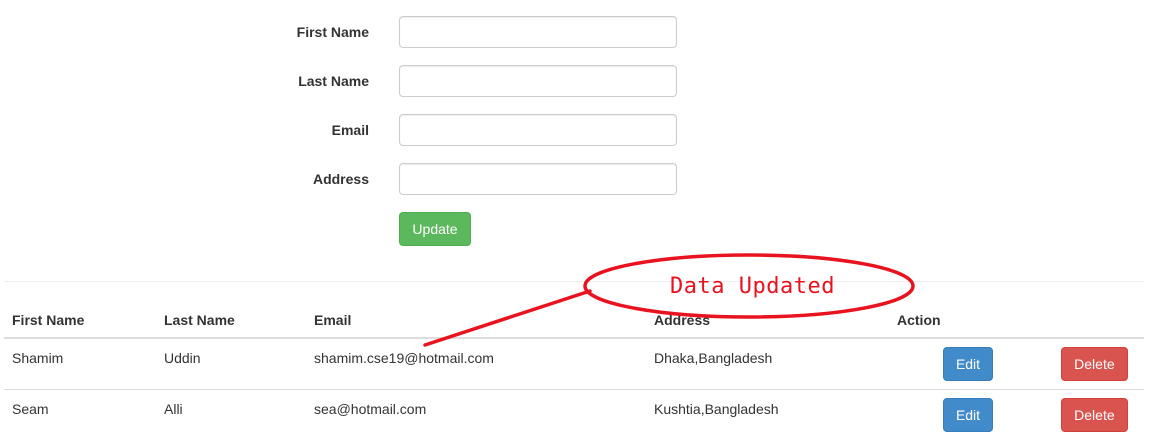 The height and width of the screenshot is (447, 1162). What do you see at coordinates (767, 320) in the screenshot?
I see `header-address: Address` at bounding box center [767, 320].